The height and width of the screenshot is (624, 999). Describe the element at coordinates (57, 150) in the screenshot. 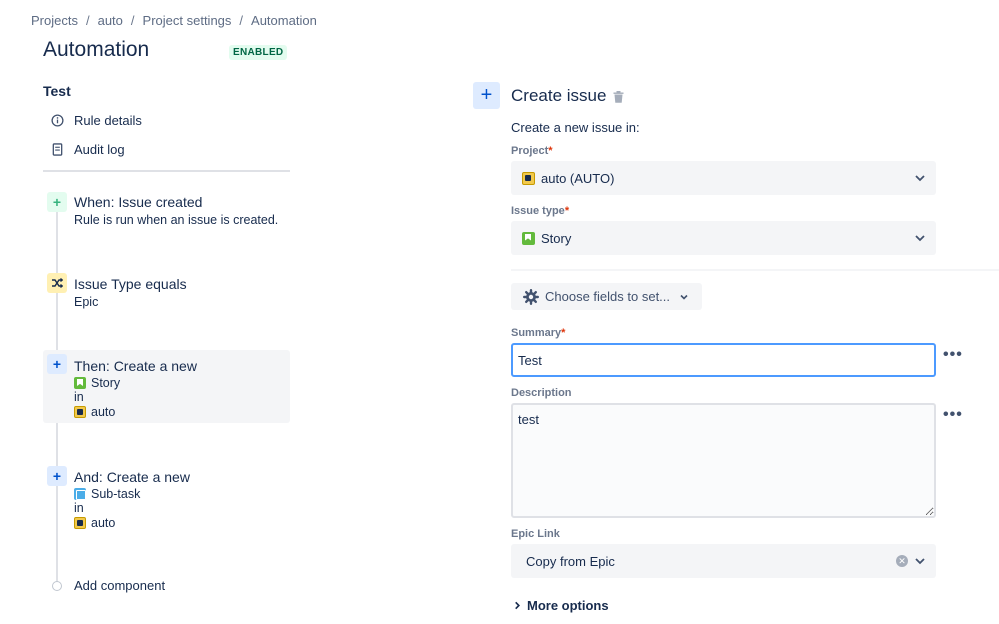

I see `document-icon` at that location.